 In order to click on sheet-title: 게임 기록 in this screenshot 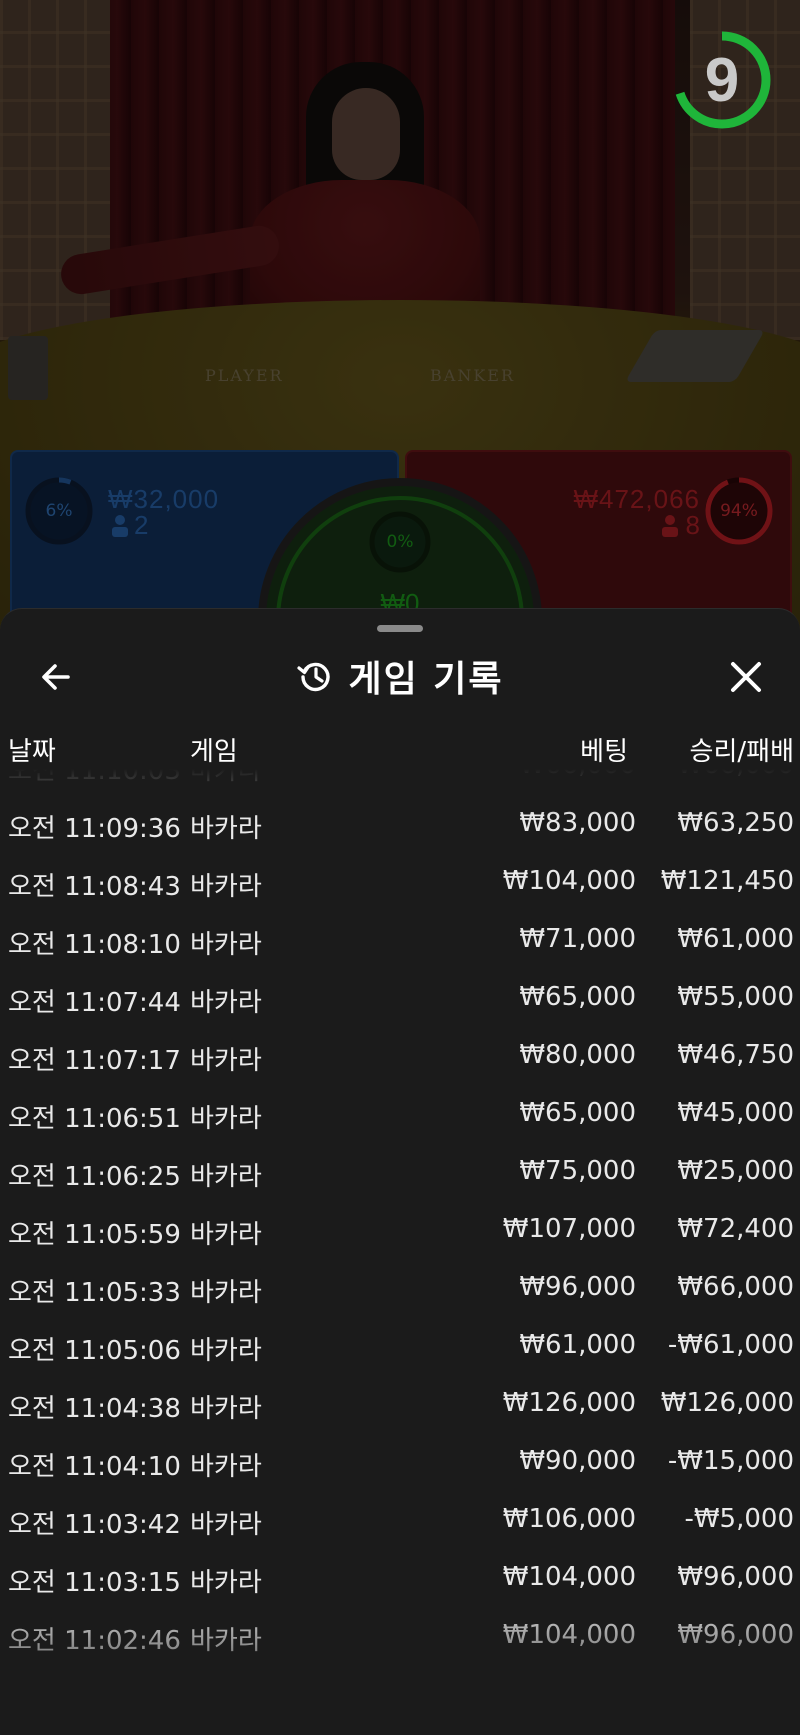, I will do `click(426, 679)`.